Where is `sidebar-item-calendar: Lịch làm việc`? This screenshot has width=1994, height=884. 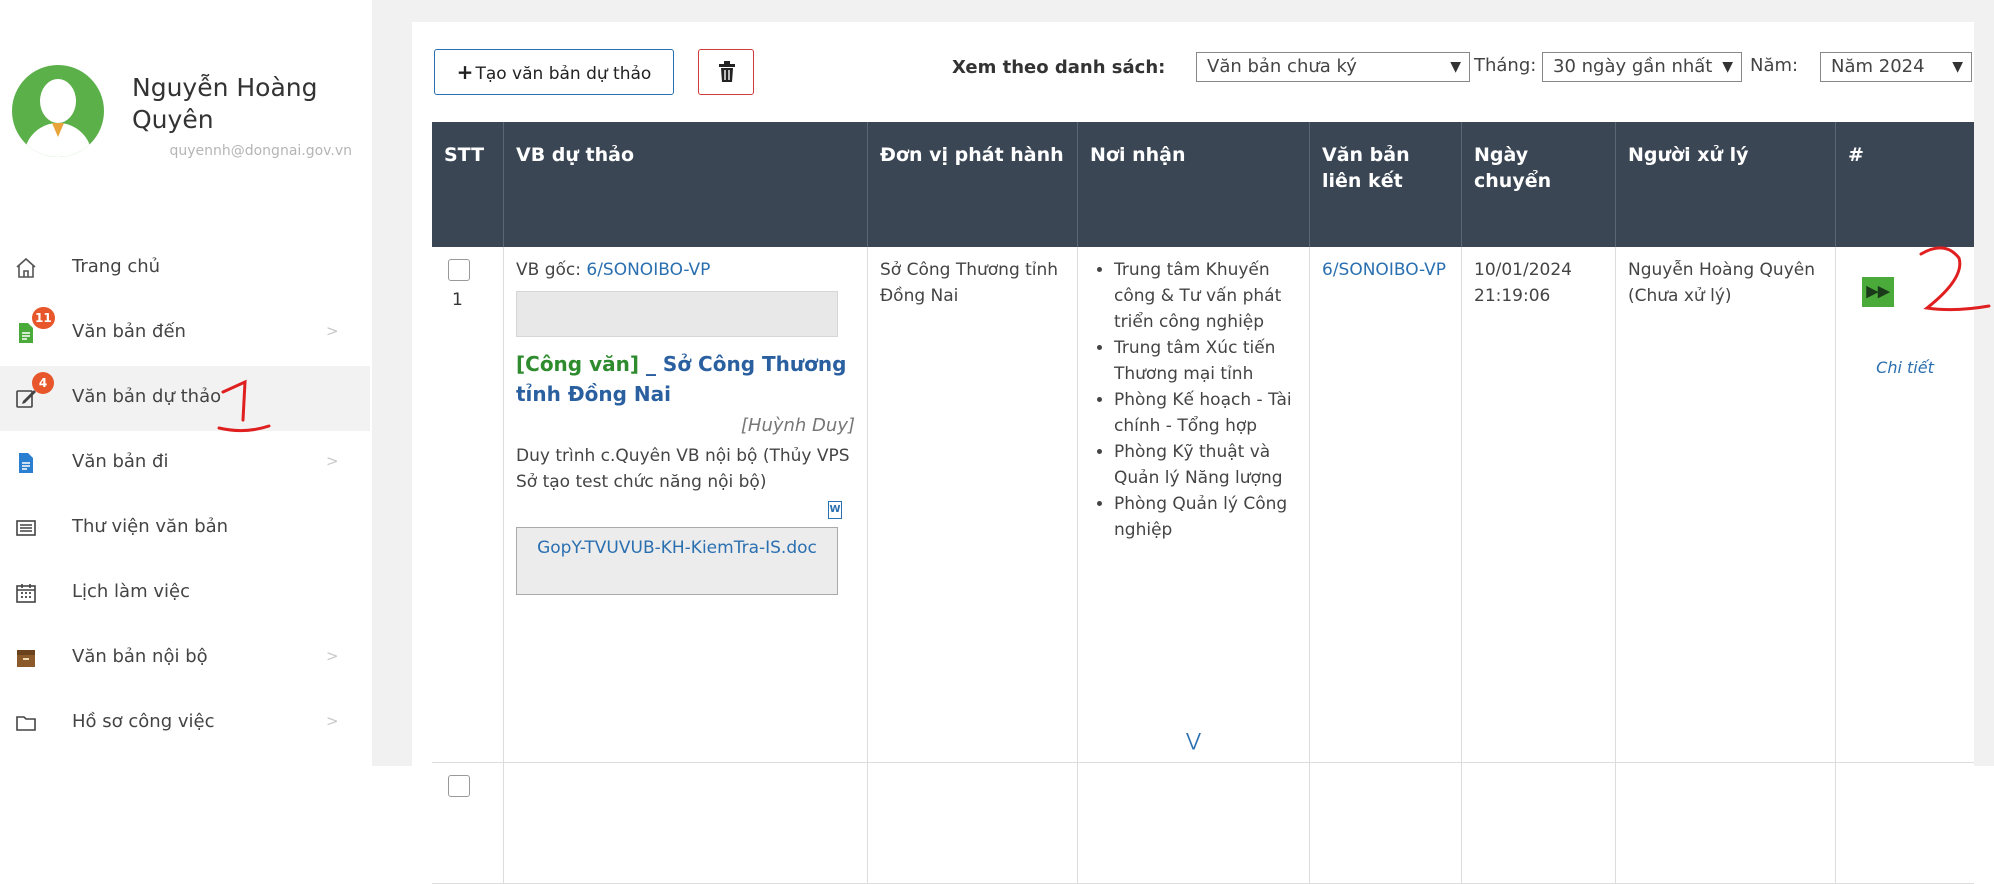
sidebar-item-calendar: Lịch làm việc is located at coordinates (185, 593).